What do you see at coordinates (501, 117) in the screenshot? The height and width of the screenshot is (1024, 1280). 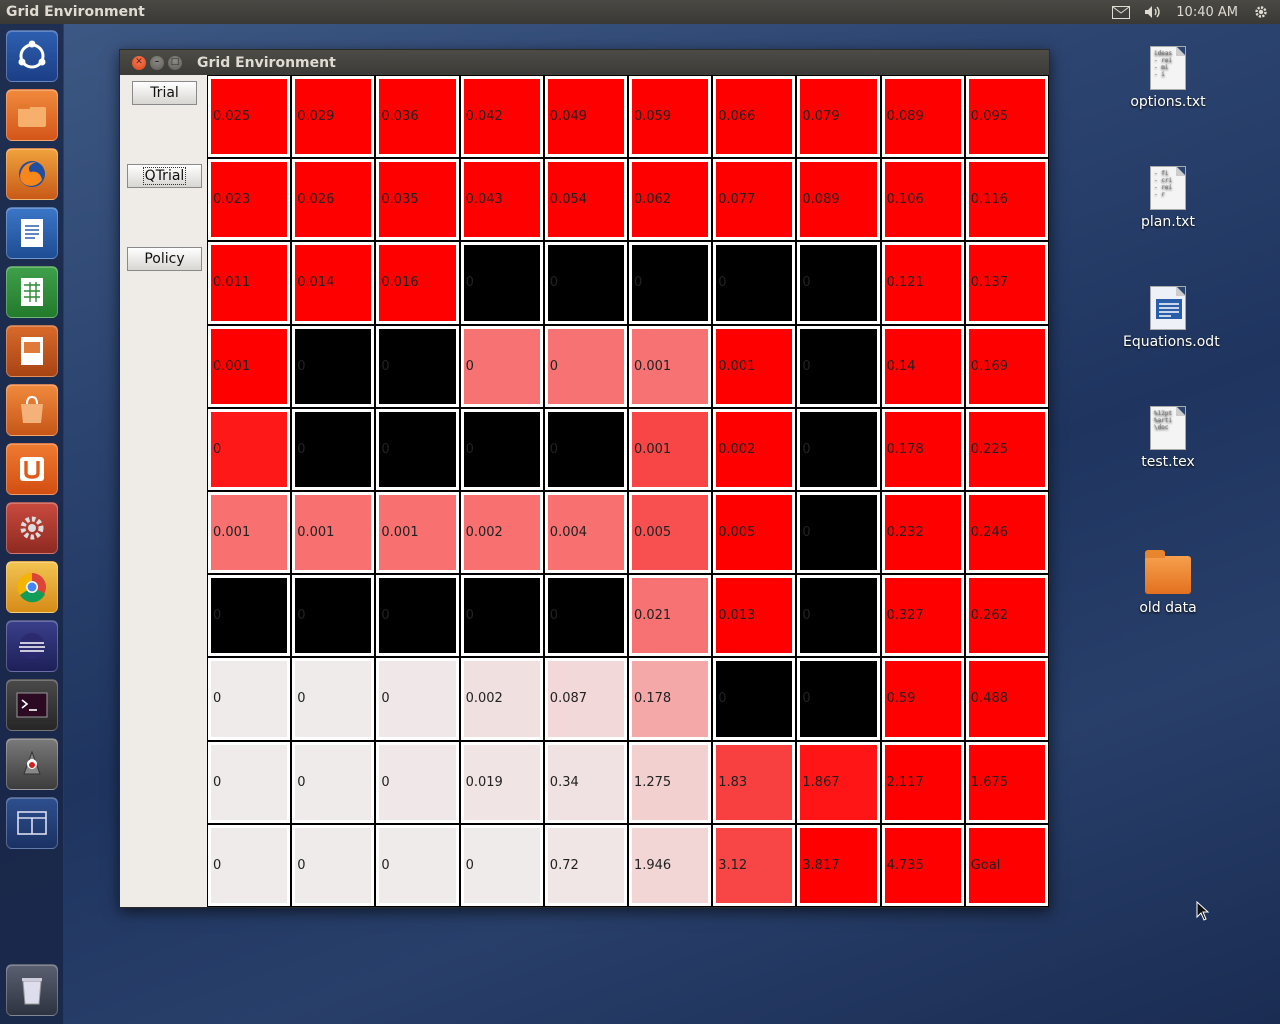 I see `grid-cell: 0.042` at bounding box center [501, 117].